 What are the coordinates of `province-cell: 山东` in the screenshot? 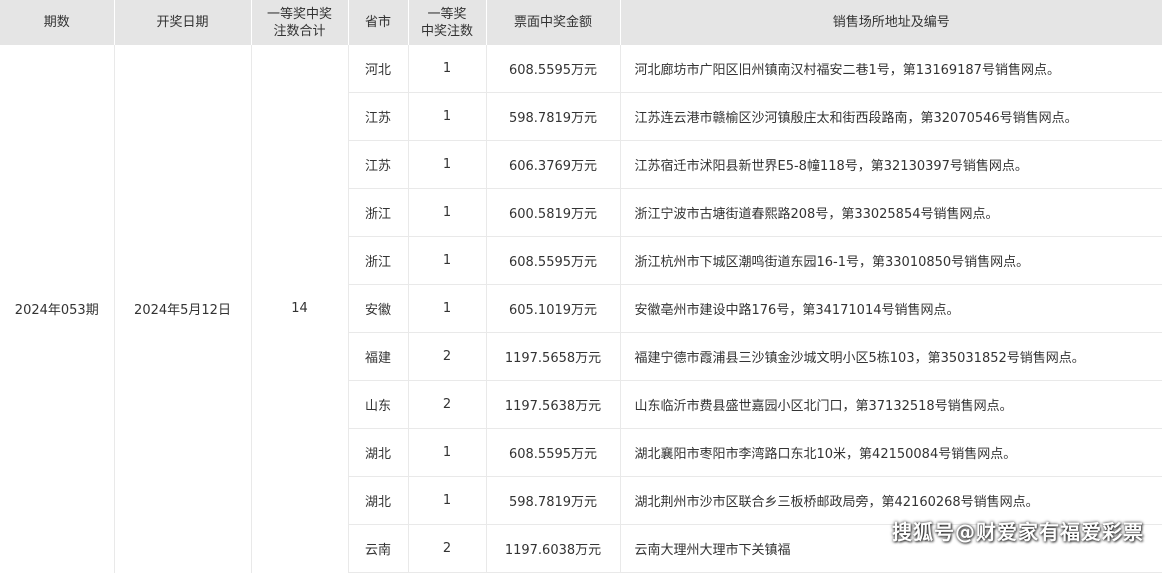 It's located at (378, 404).